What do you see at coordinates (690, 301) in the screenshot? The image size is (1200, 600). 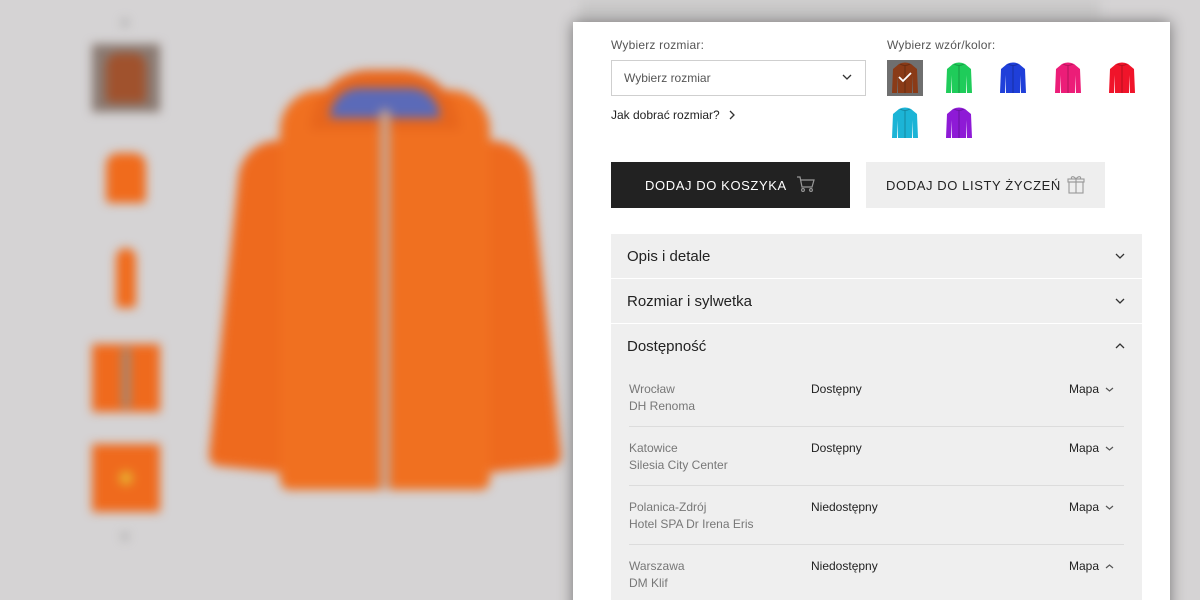 I see `accordion-title: Rozmiar i sylwetka` at bounding box center [690, 301].